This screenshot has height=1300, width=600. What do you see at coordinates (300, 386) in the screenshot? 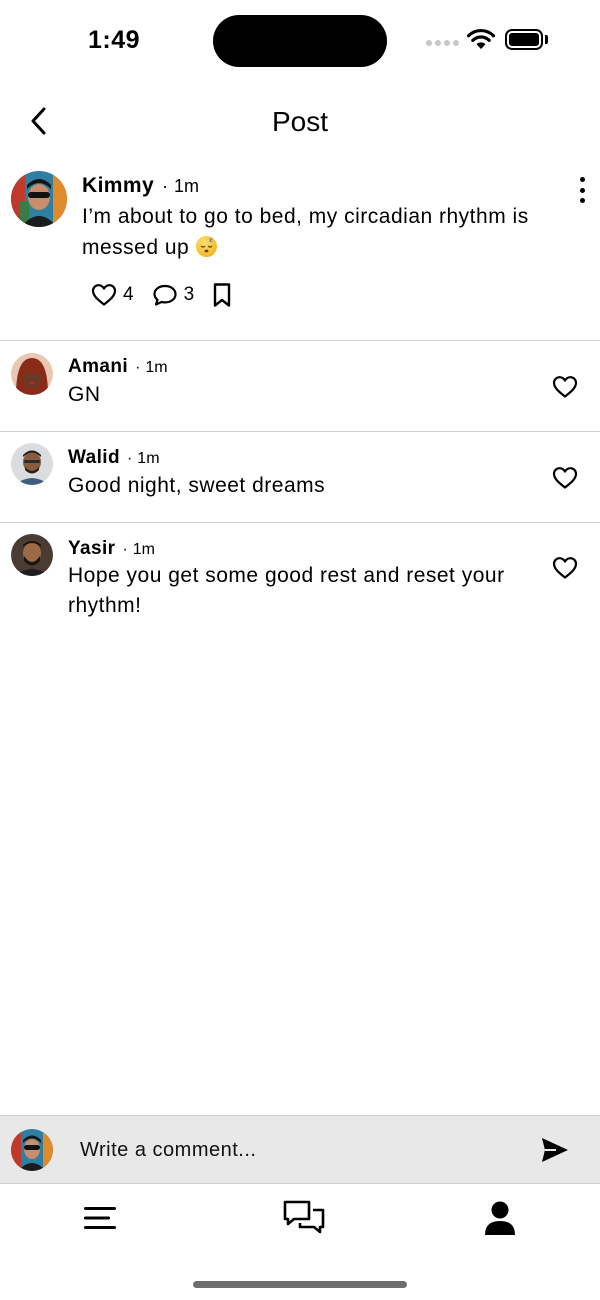
I see `comment-item: Amani · 1m GN` at bounding box center [300, 386].